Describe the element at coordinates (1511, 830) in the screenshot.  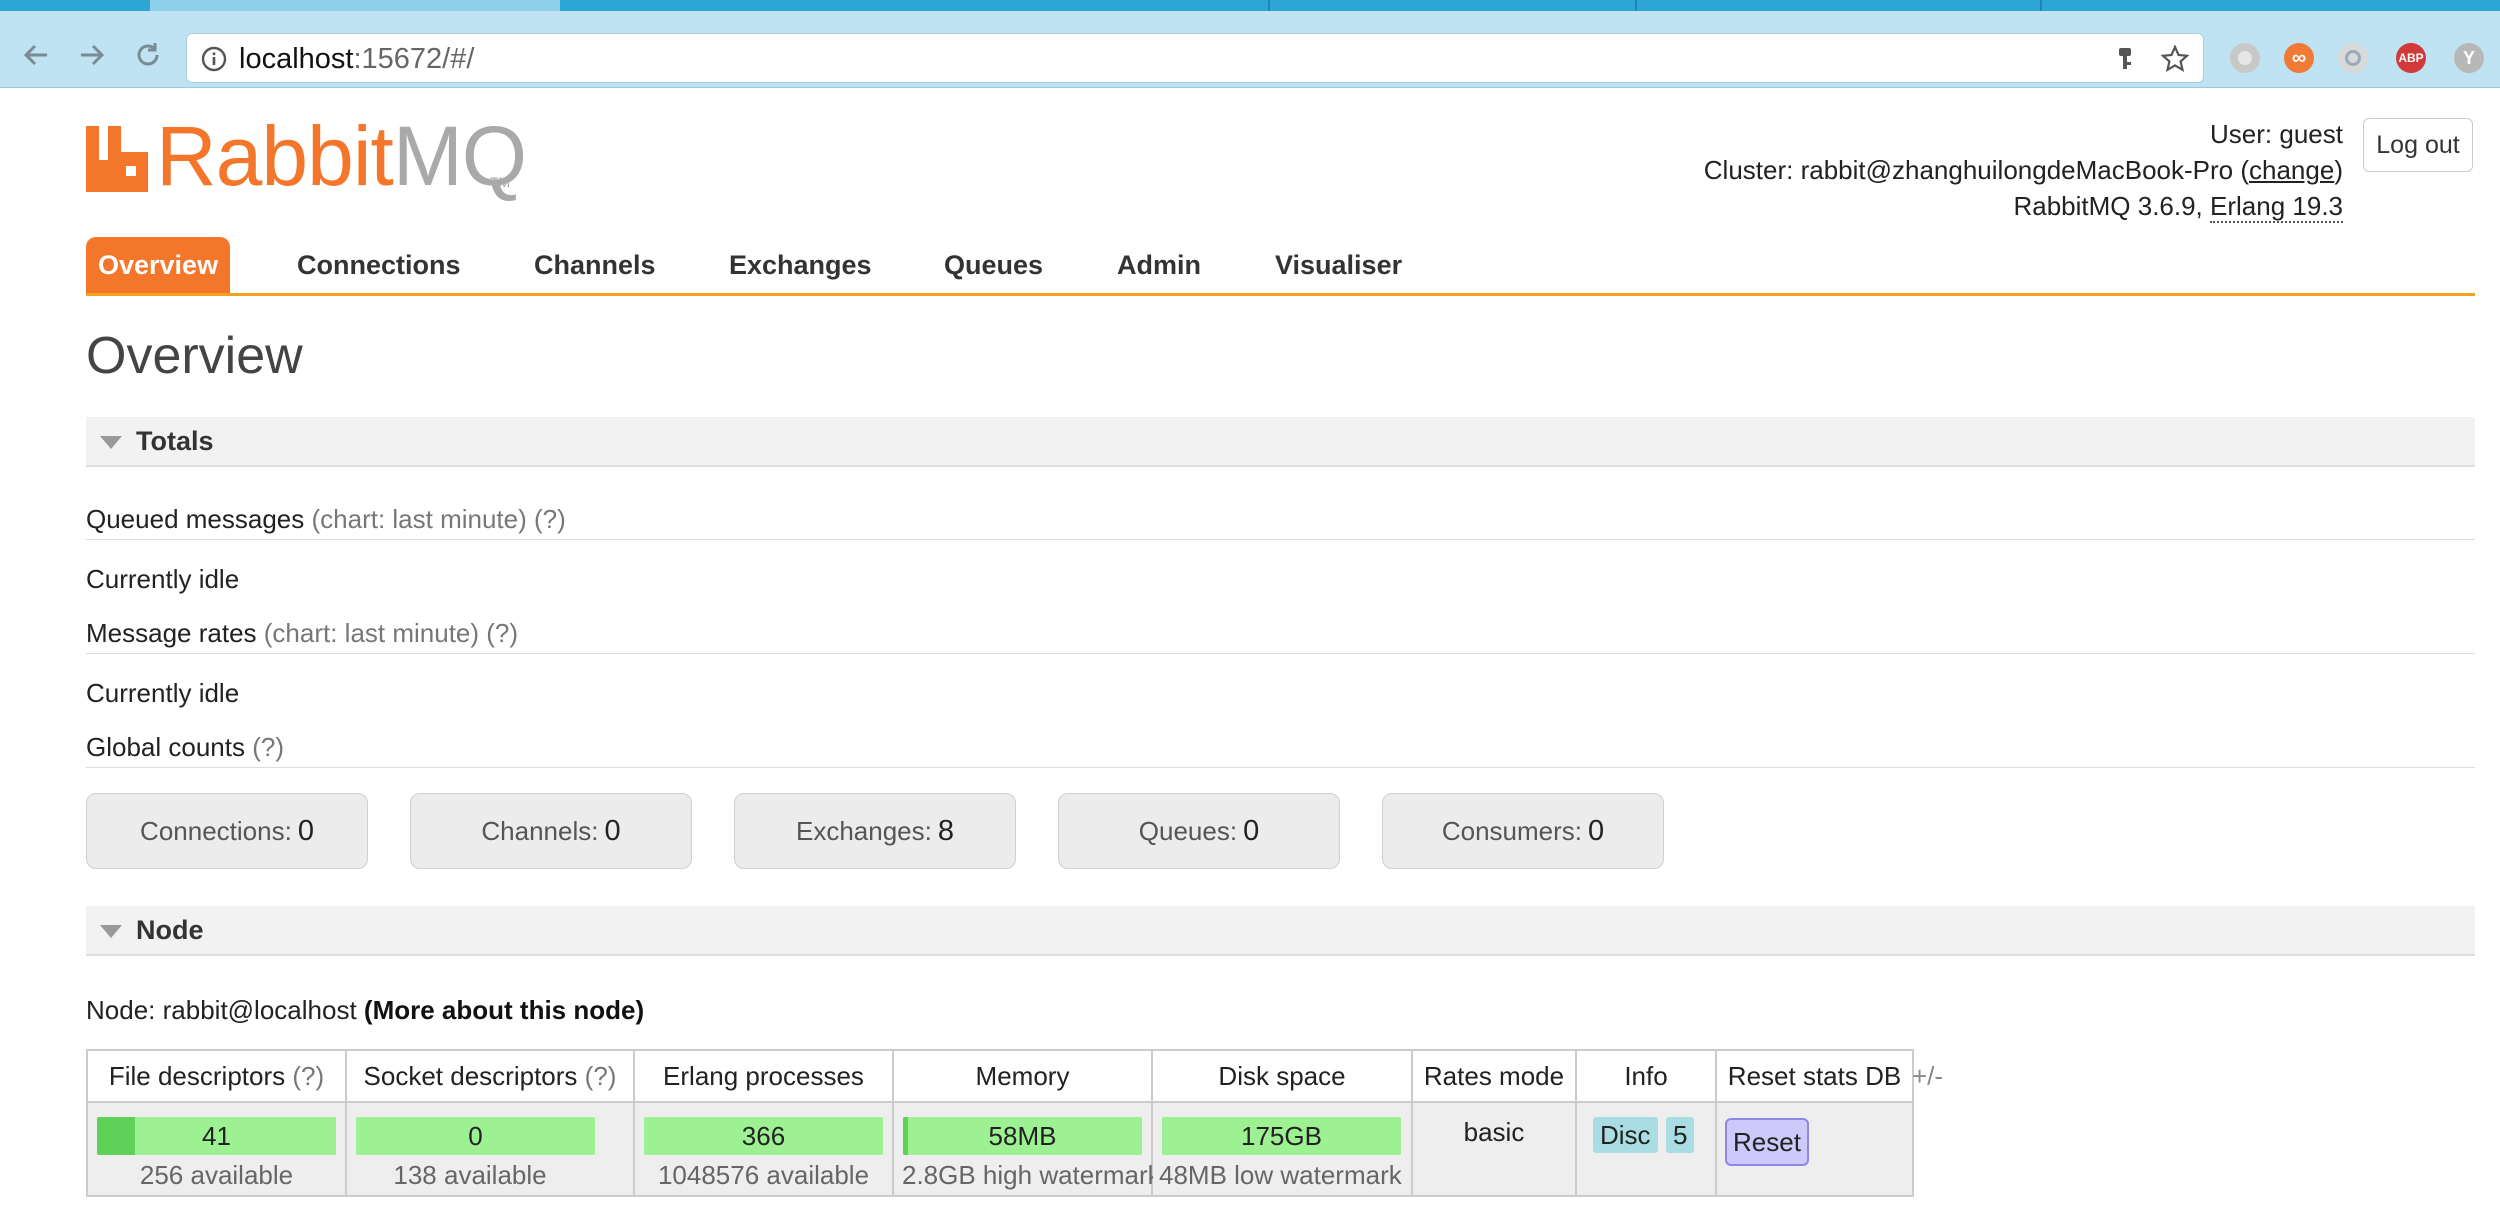
I see `count-label: Consumers:` at that location.